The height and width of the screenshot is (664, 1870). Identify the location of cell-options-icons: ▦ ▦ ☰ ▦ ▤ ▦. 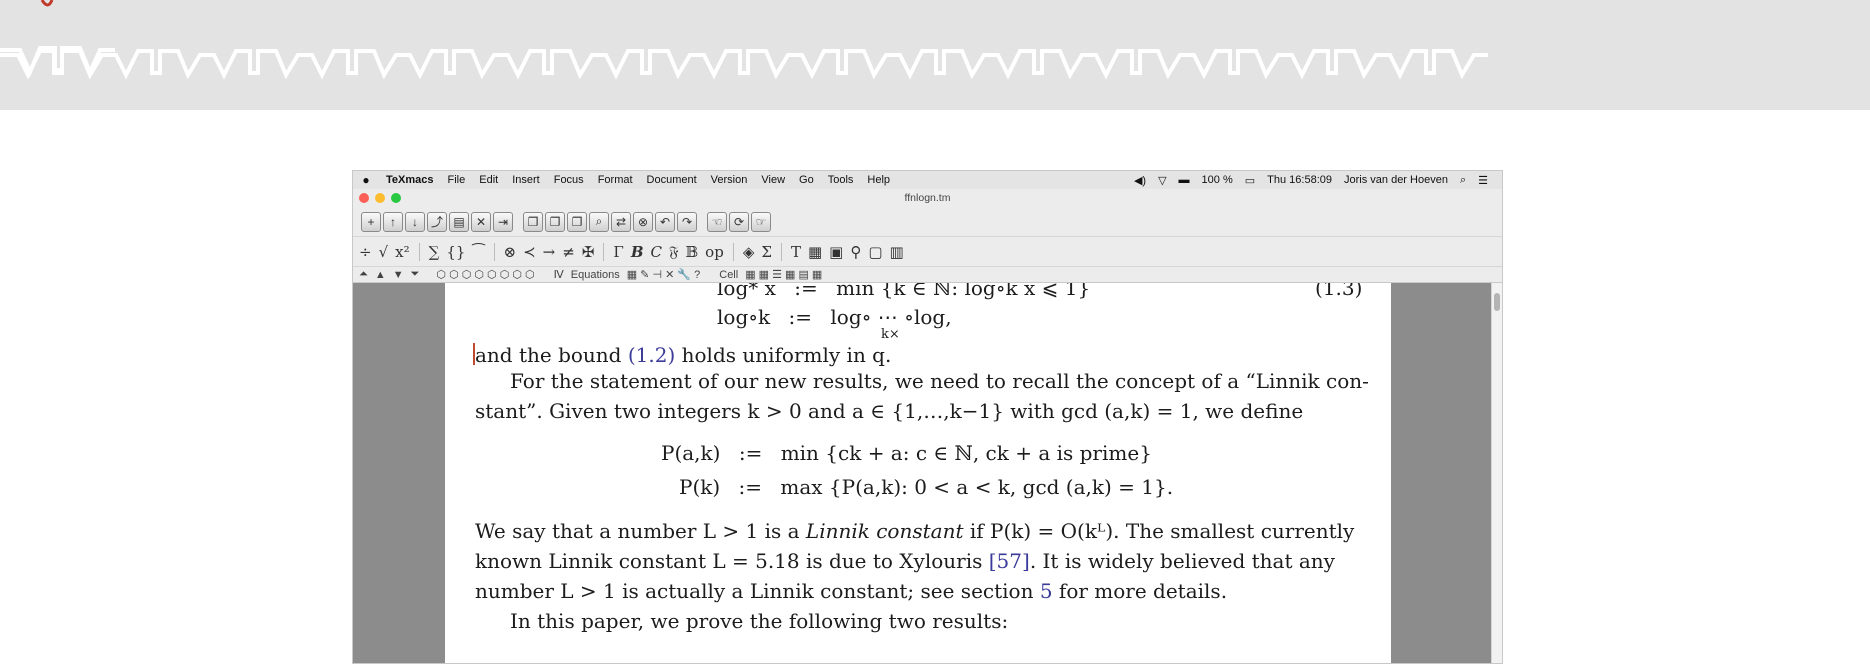
(783, 274).